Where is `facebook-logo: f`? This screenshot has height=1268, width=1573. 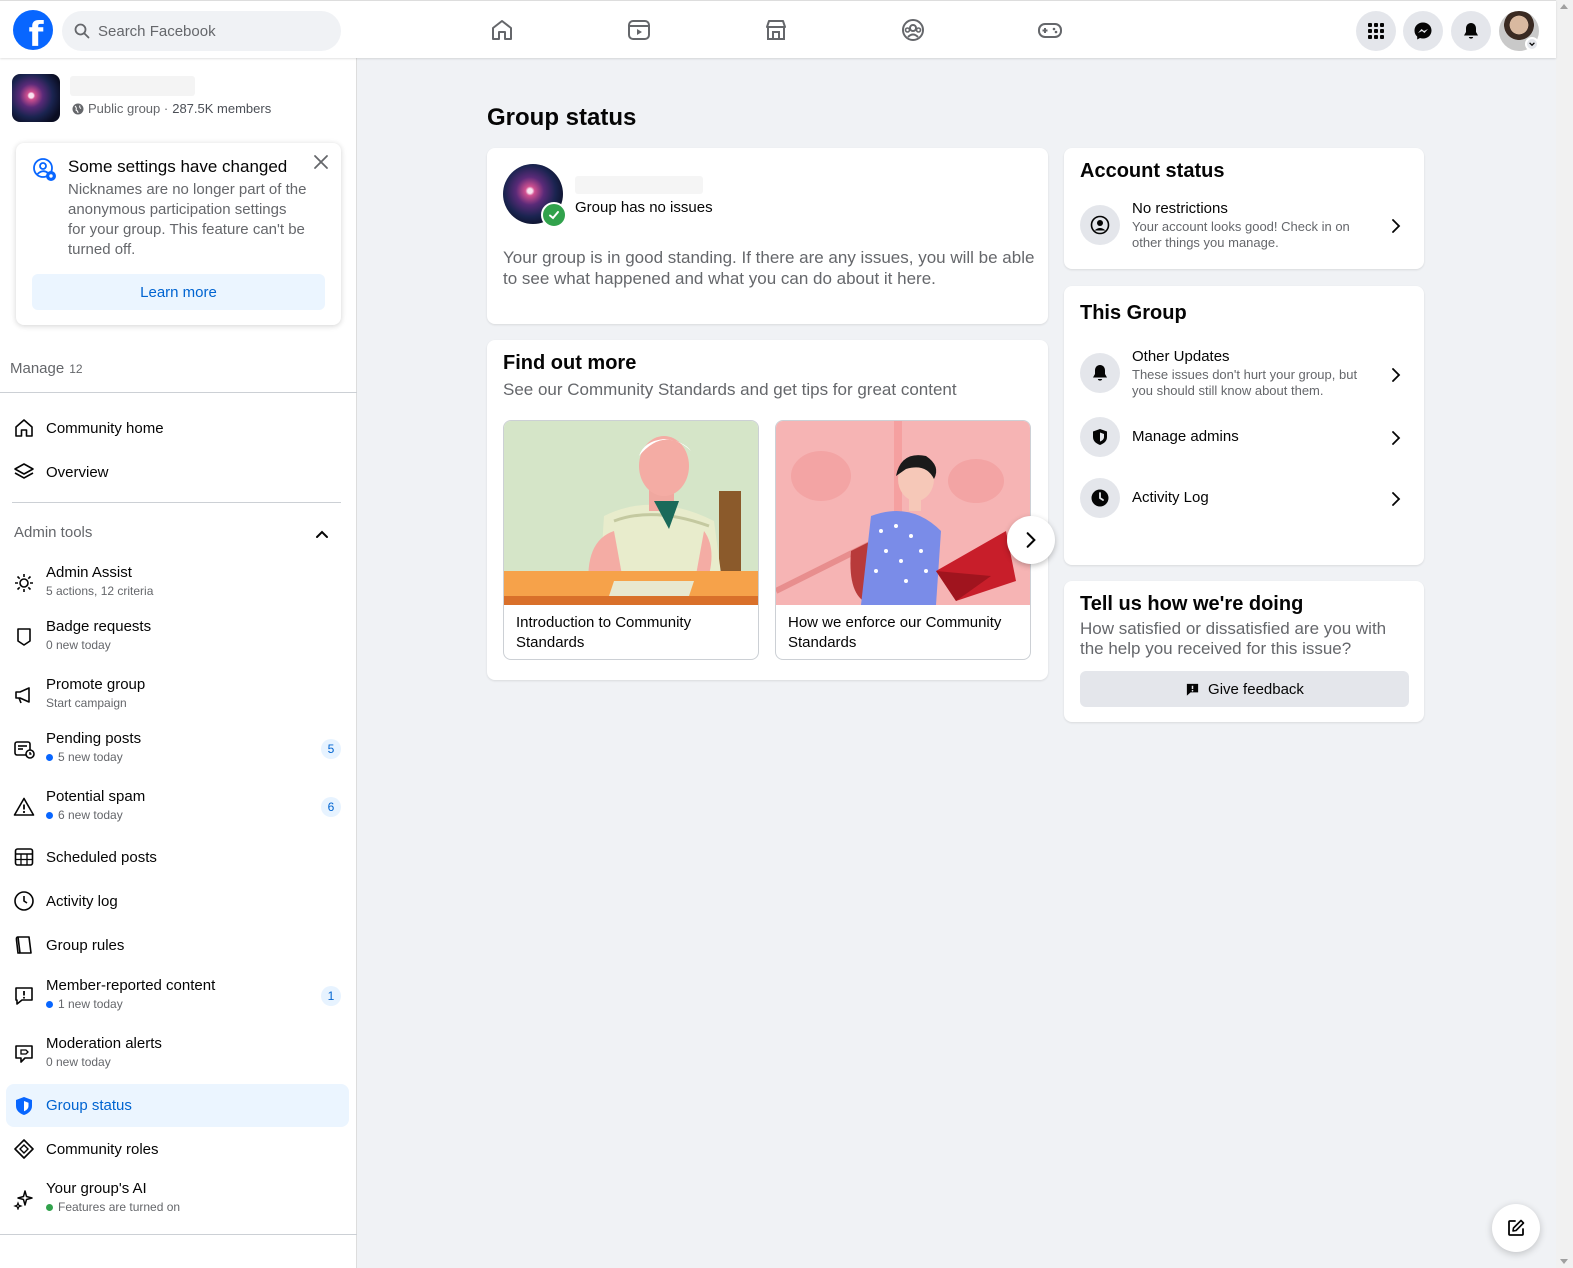
facebook-logo: f is located at coordinates (33, 30).